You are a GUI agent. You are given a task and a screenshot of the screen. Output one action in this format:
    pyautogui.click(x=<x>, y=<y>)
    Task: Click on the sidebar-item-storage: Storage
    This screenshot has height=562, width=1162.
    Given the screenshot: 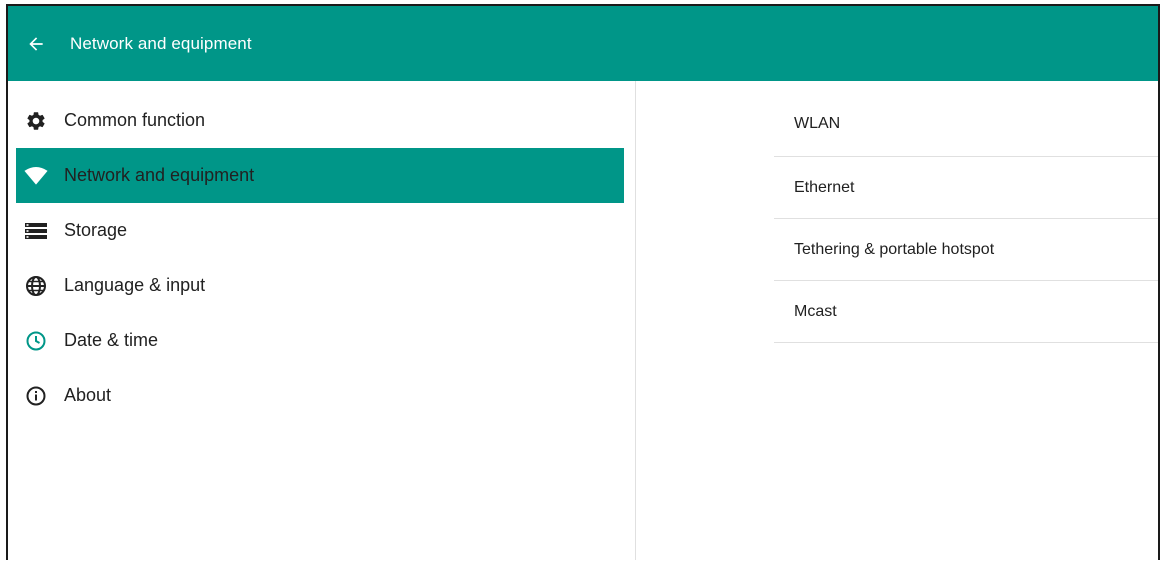 What is the action you would take?
    pyautogui.click(x=320, y=230)
    